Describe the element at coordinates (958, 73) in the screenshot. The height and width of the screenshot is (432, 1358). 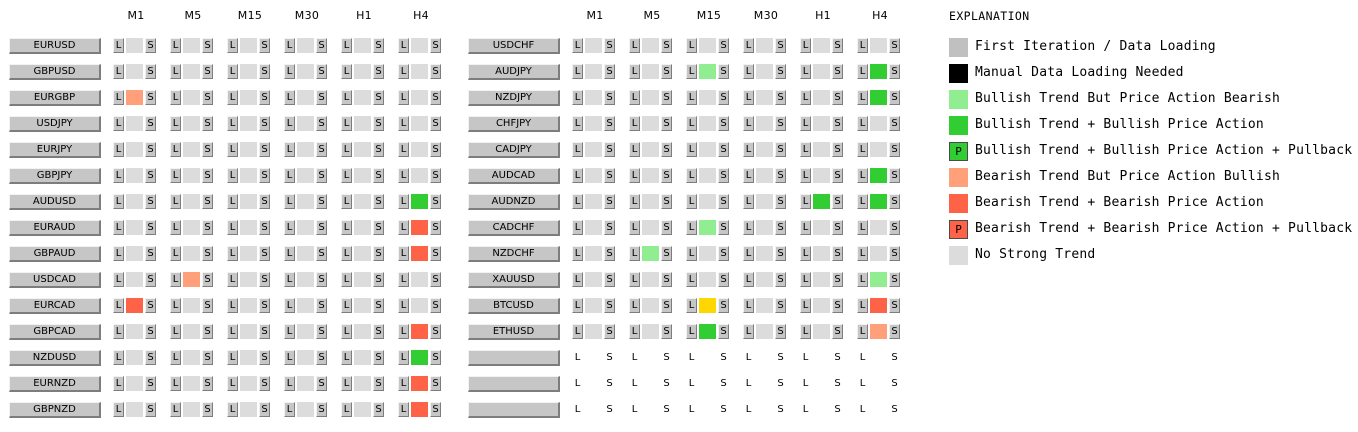
I see `legend-manual-swatch` at that location.